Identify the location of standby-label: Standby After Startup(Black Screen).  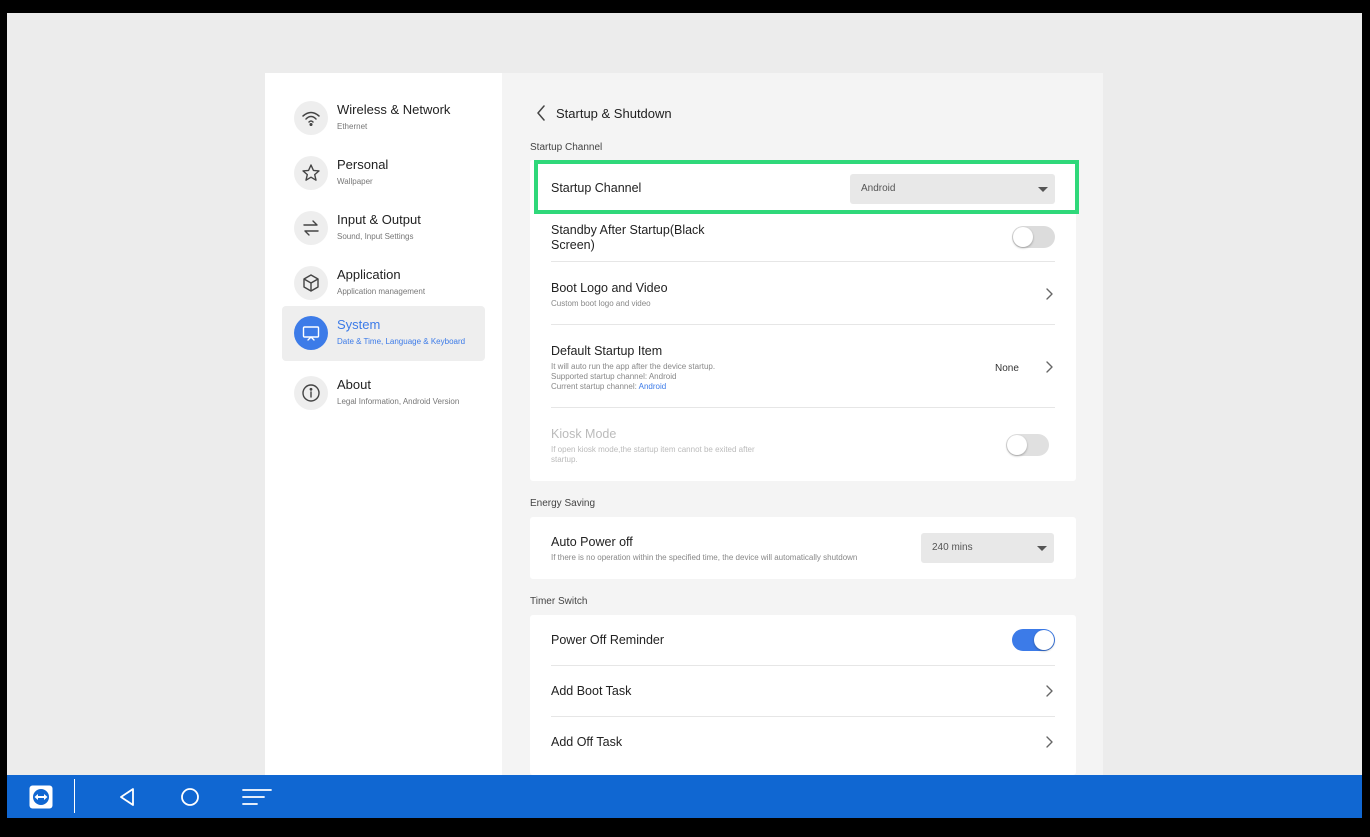
(628, 237).